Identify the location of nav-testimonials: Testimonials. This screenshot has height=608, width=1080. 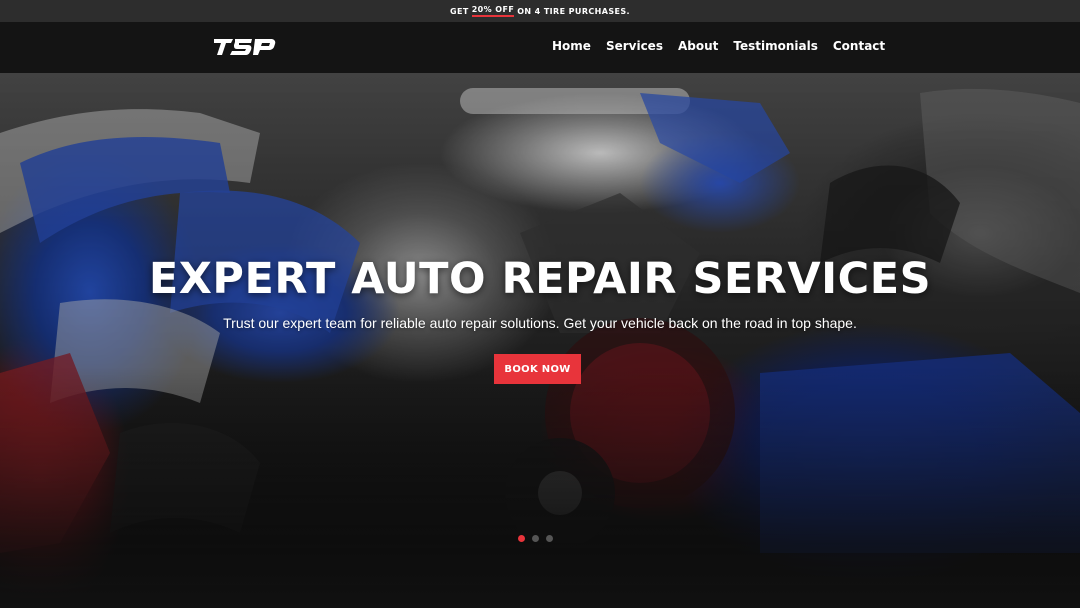
(775, 46).